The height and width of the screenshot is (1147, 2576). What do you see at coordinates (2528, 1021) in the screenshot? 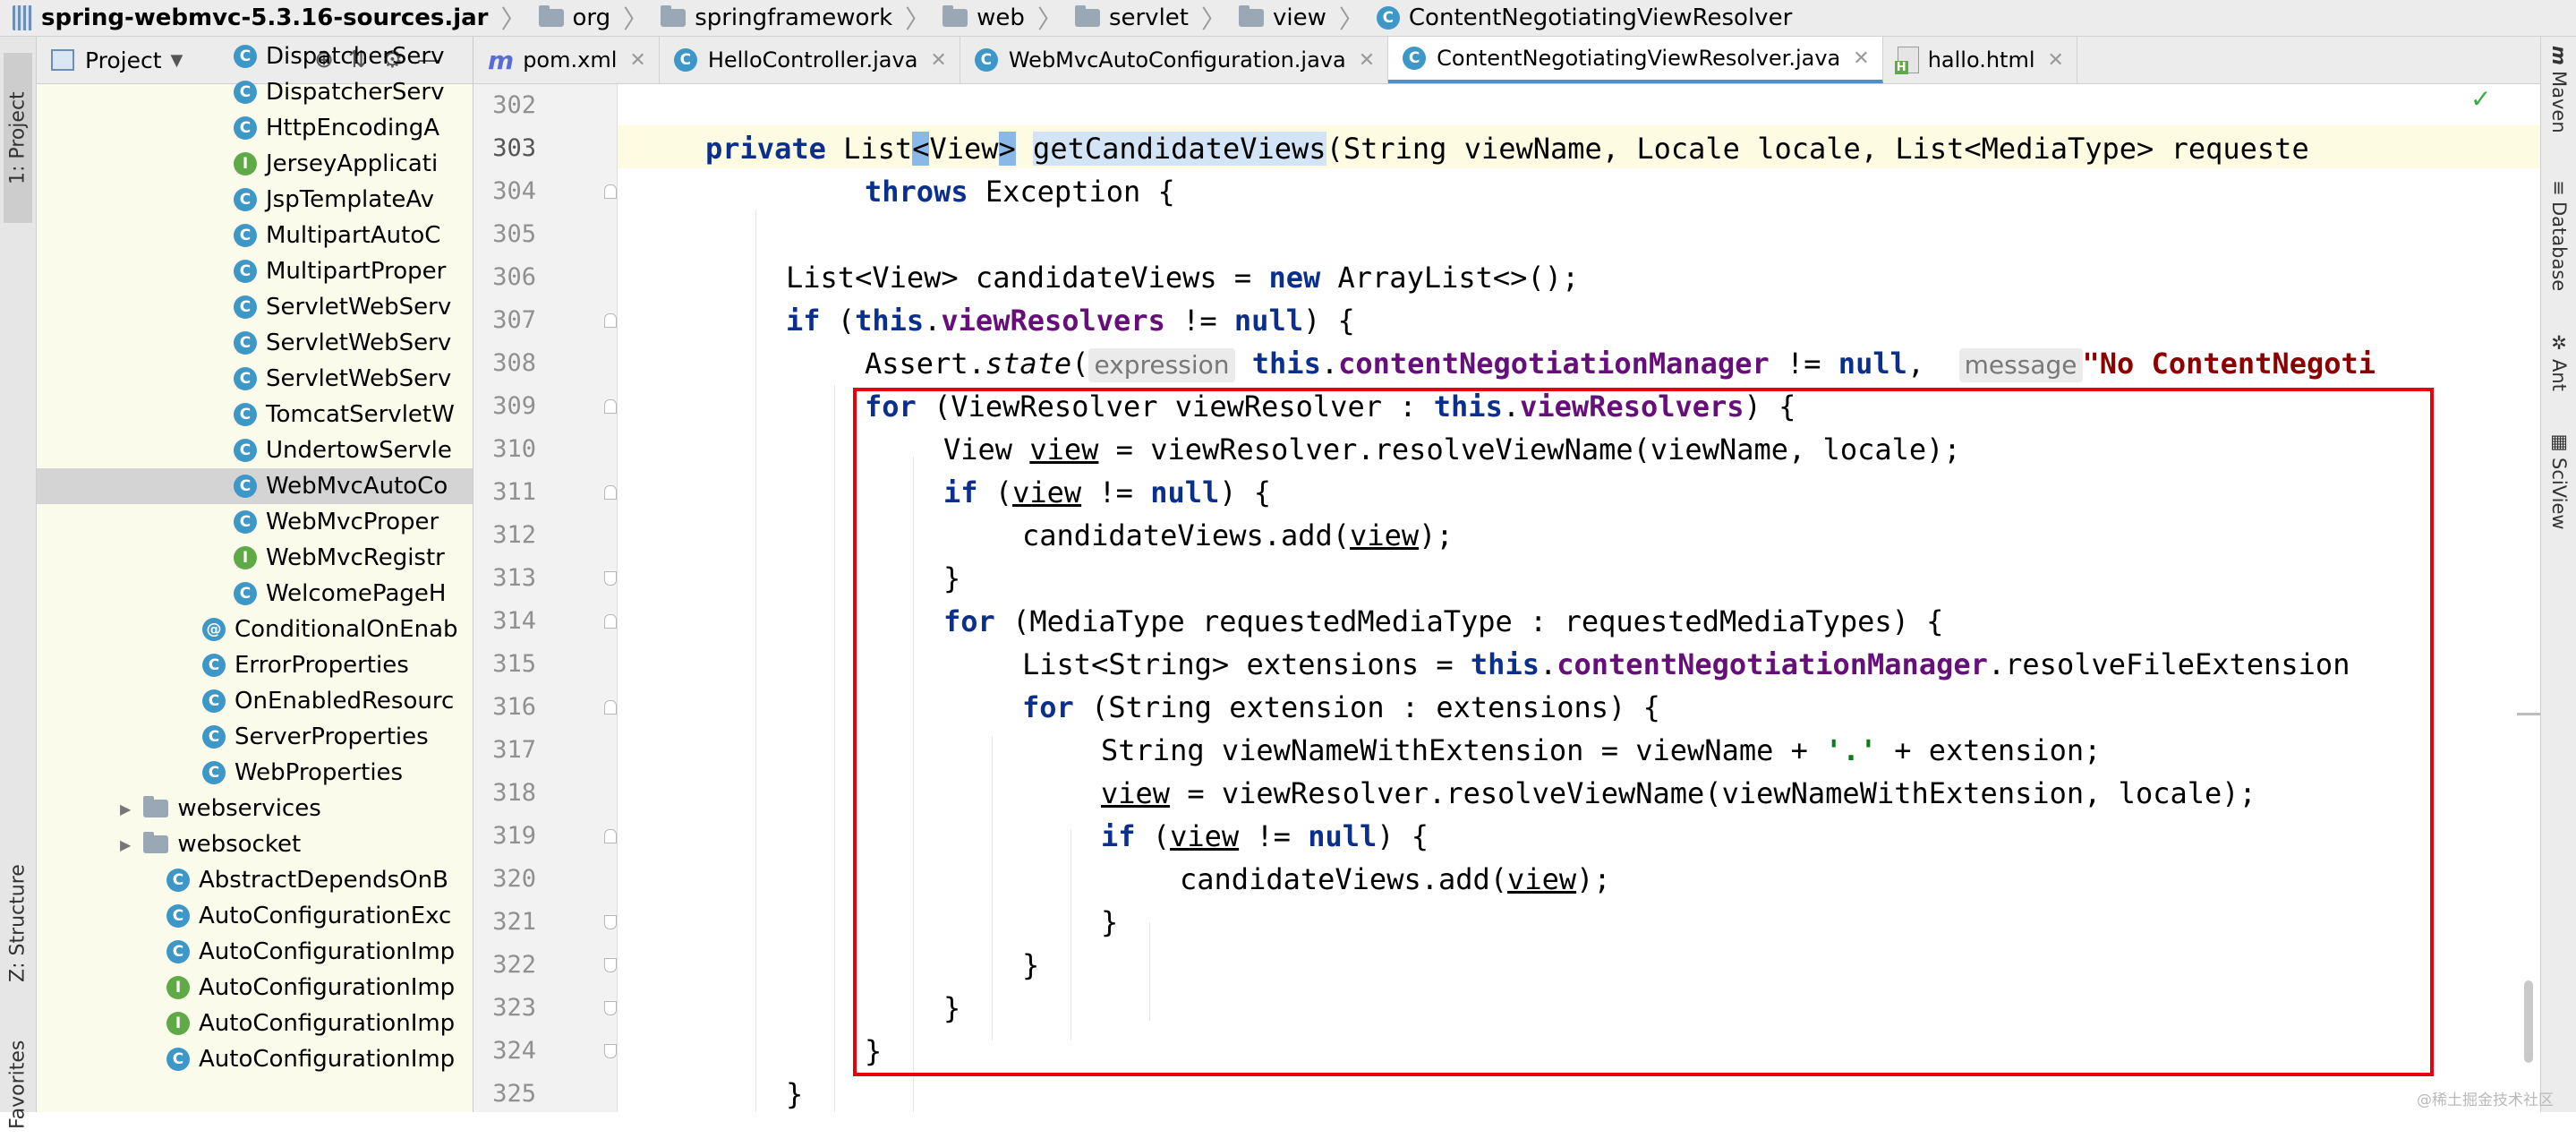
I see `vertical-scrollbar` at bounding box center [2528, 1021].